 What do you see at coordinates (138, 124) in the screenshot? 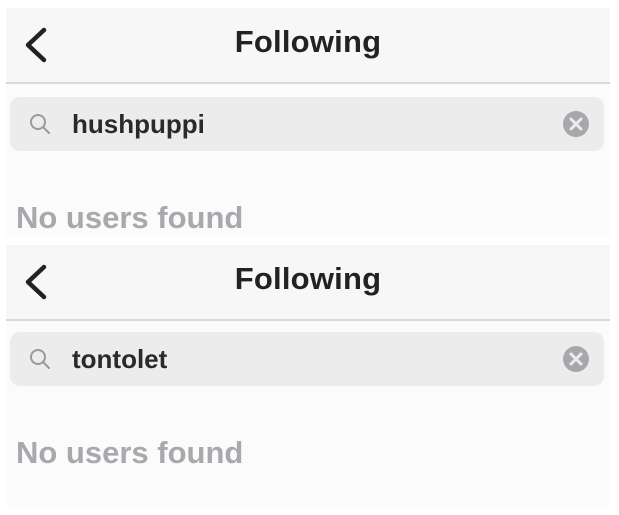
I see `search-input: hushpuppi` at bounding box center [138, 124].